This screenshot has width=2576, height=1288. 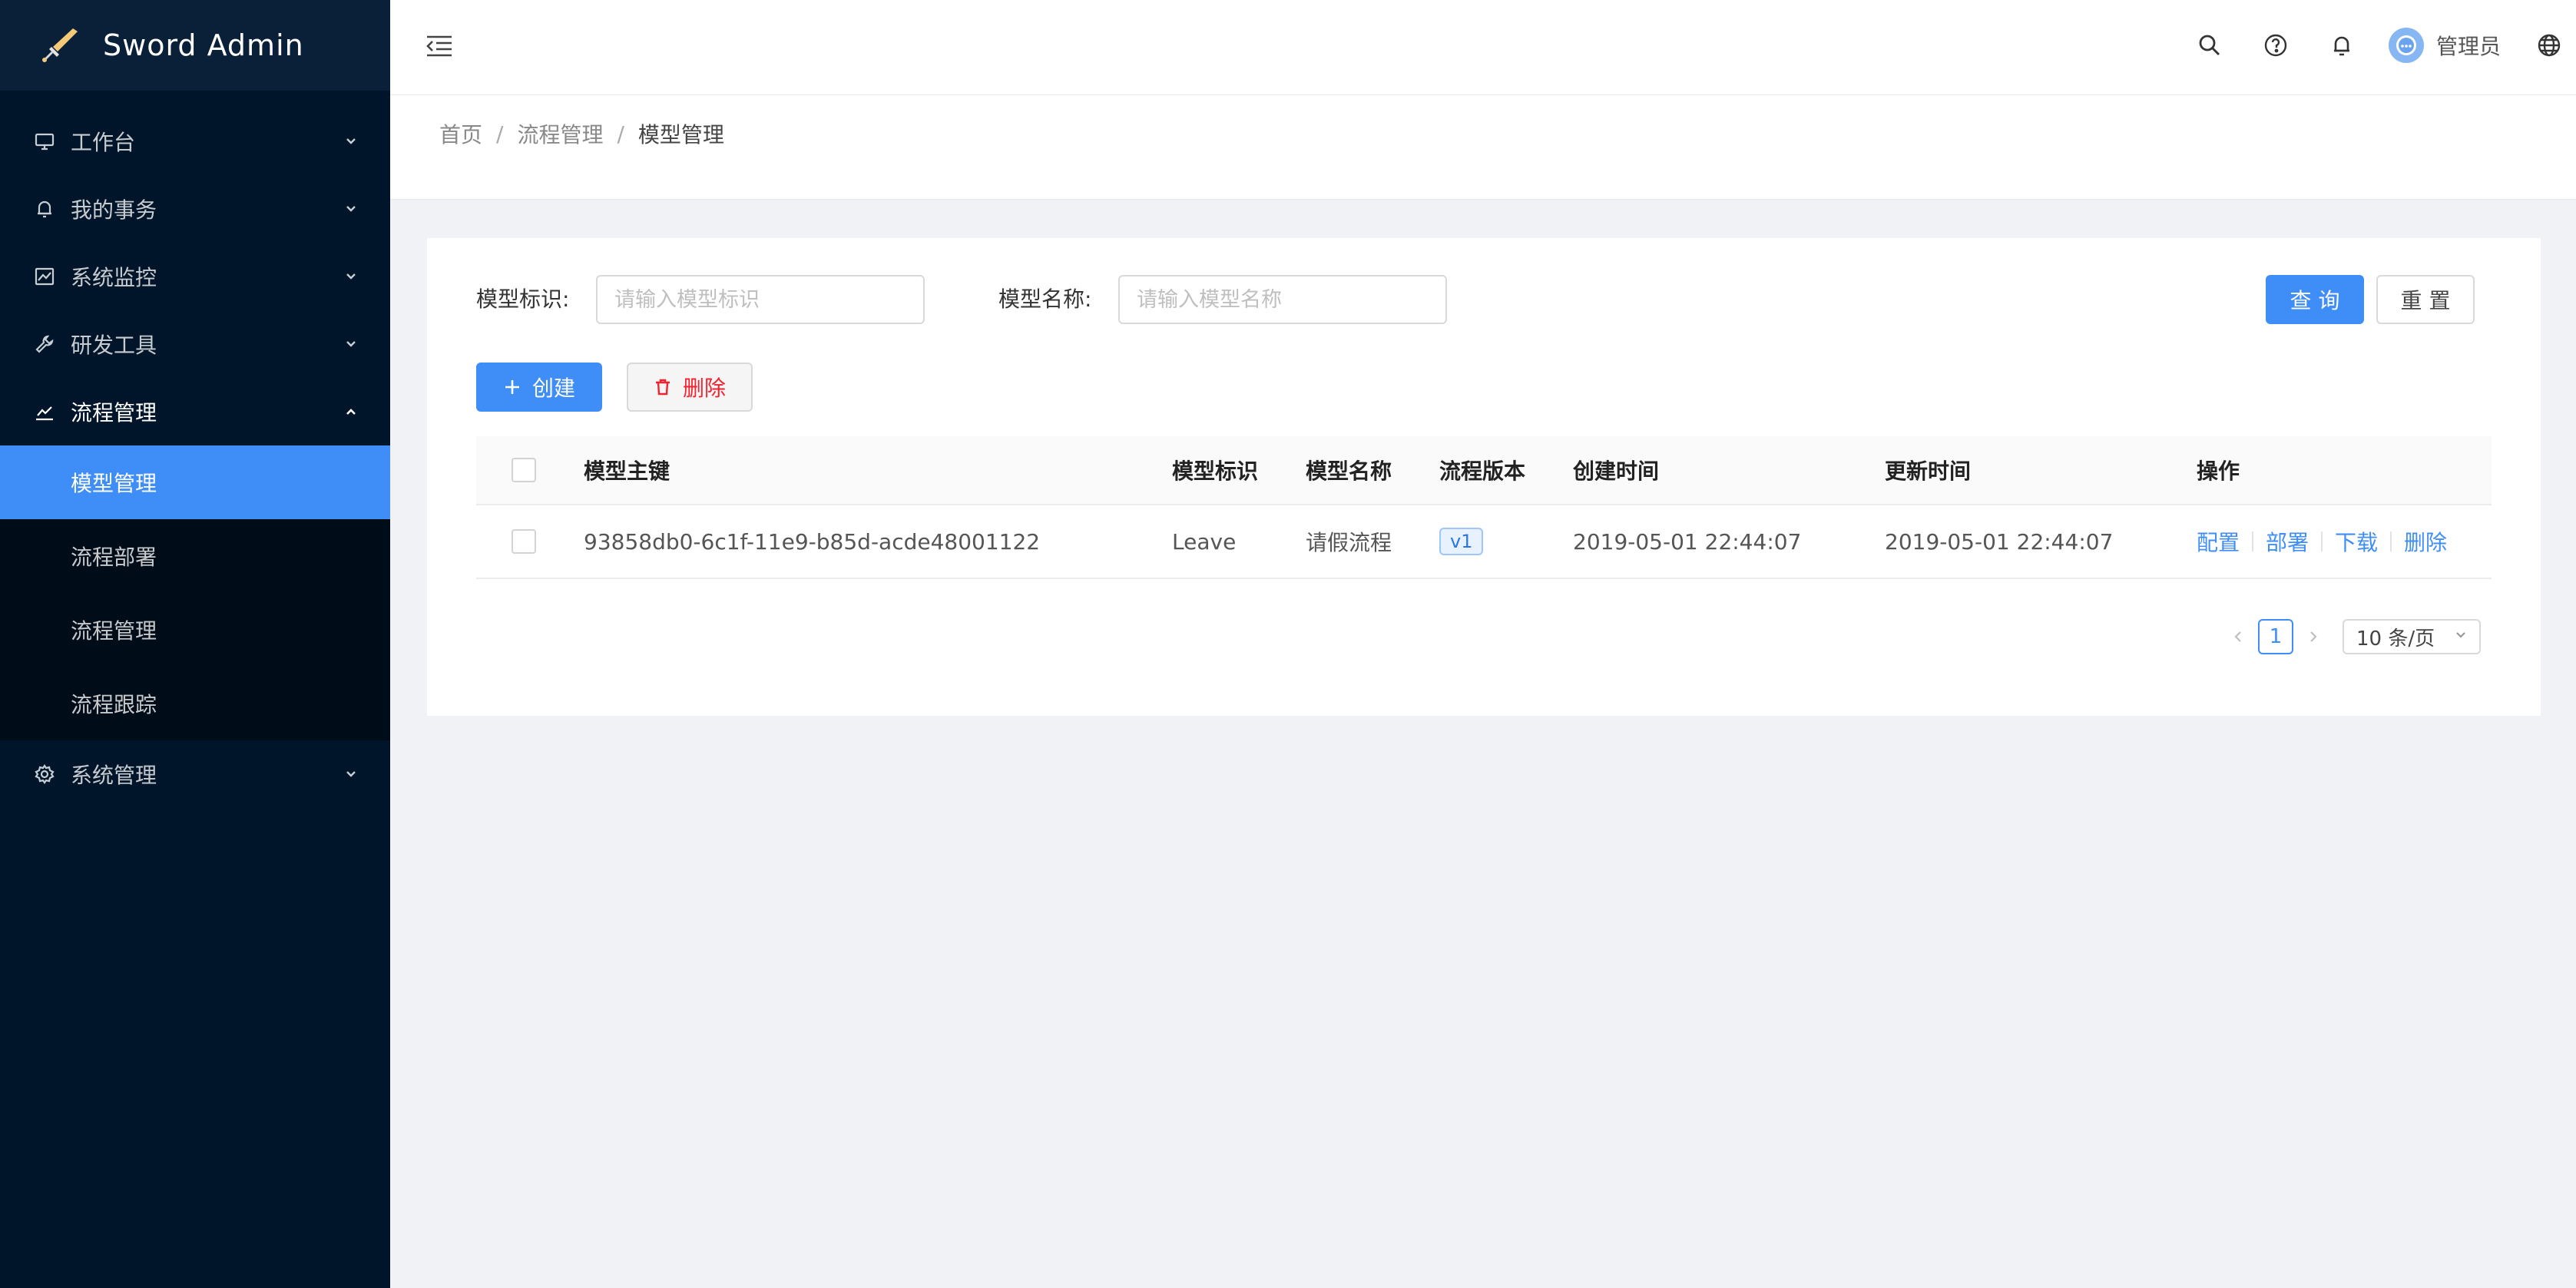 What do you see at coordinates (1045, 299) in the screenshot?
I see `model-name-label: 模型名称:` at bounding box center [1045, 299].